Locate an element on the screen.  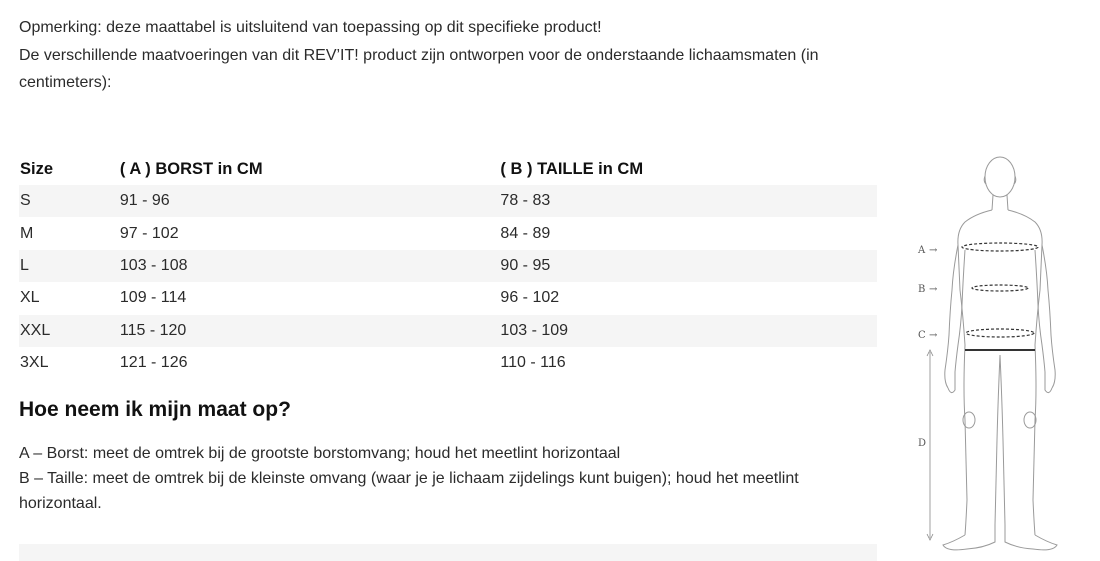
waist-measure-line is located at coordinates (1000, 288).